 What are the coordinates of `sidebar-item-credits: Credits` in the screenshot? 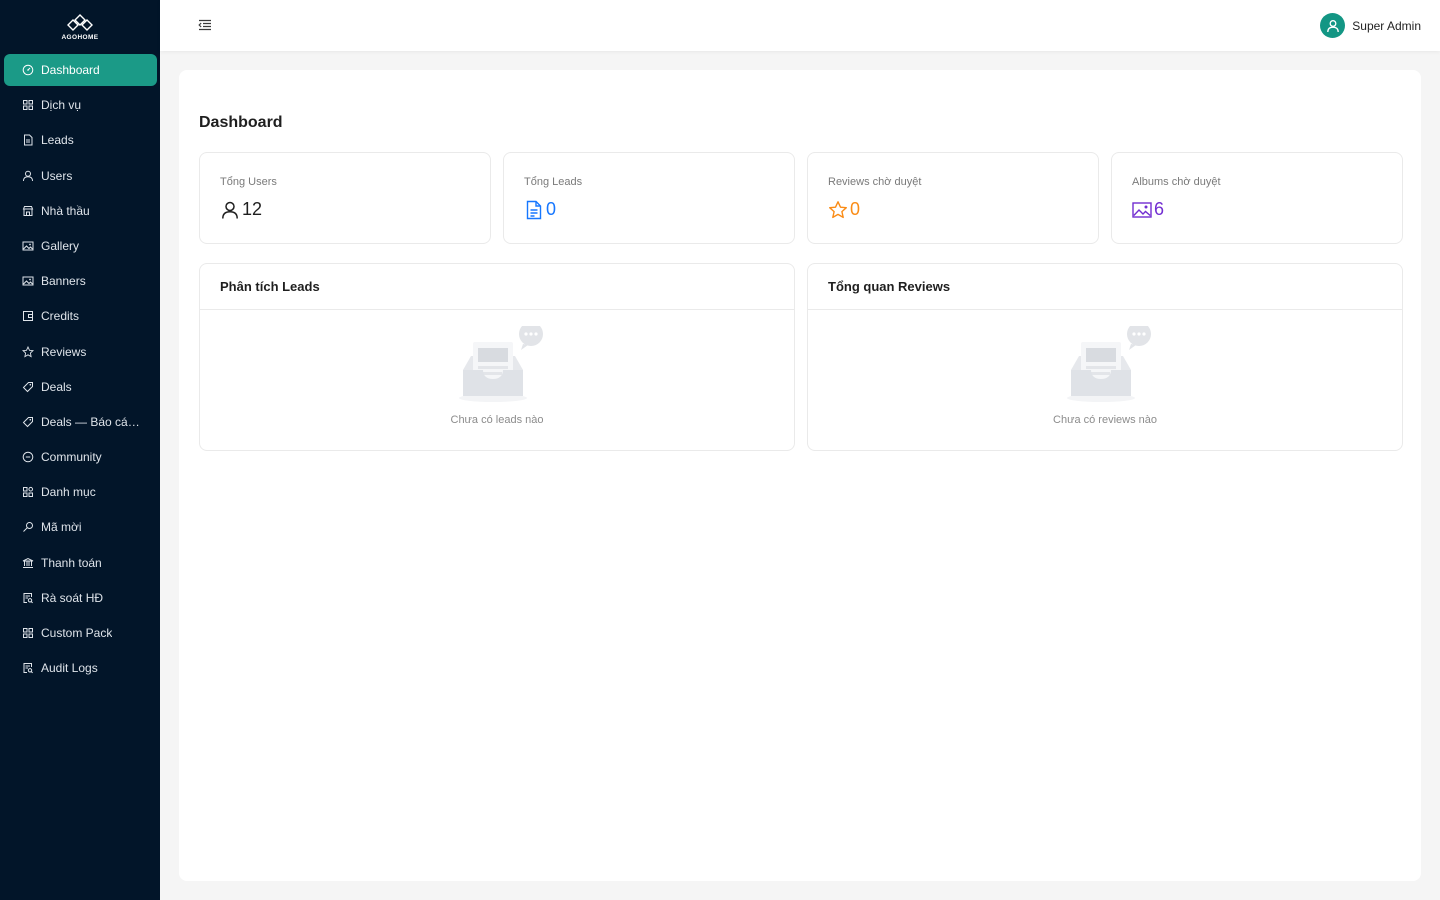 It's located at (80, 316).